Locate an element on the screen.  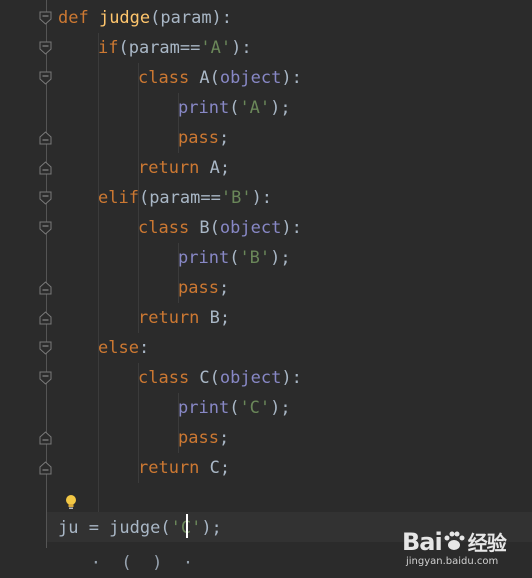
code-token: B( is located at coordinates (209, 228).